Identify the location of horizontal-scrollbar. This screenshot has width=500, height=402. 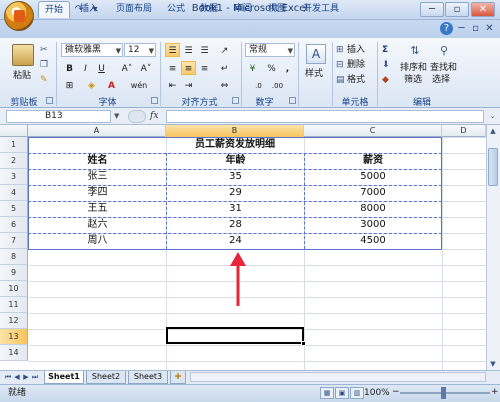
(338, 377).